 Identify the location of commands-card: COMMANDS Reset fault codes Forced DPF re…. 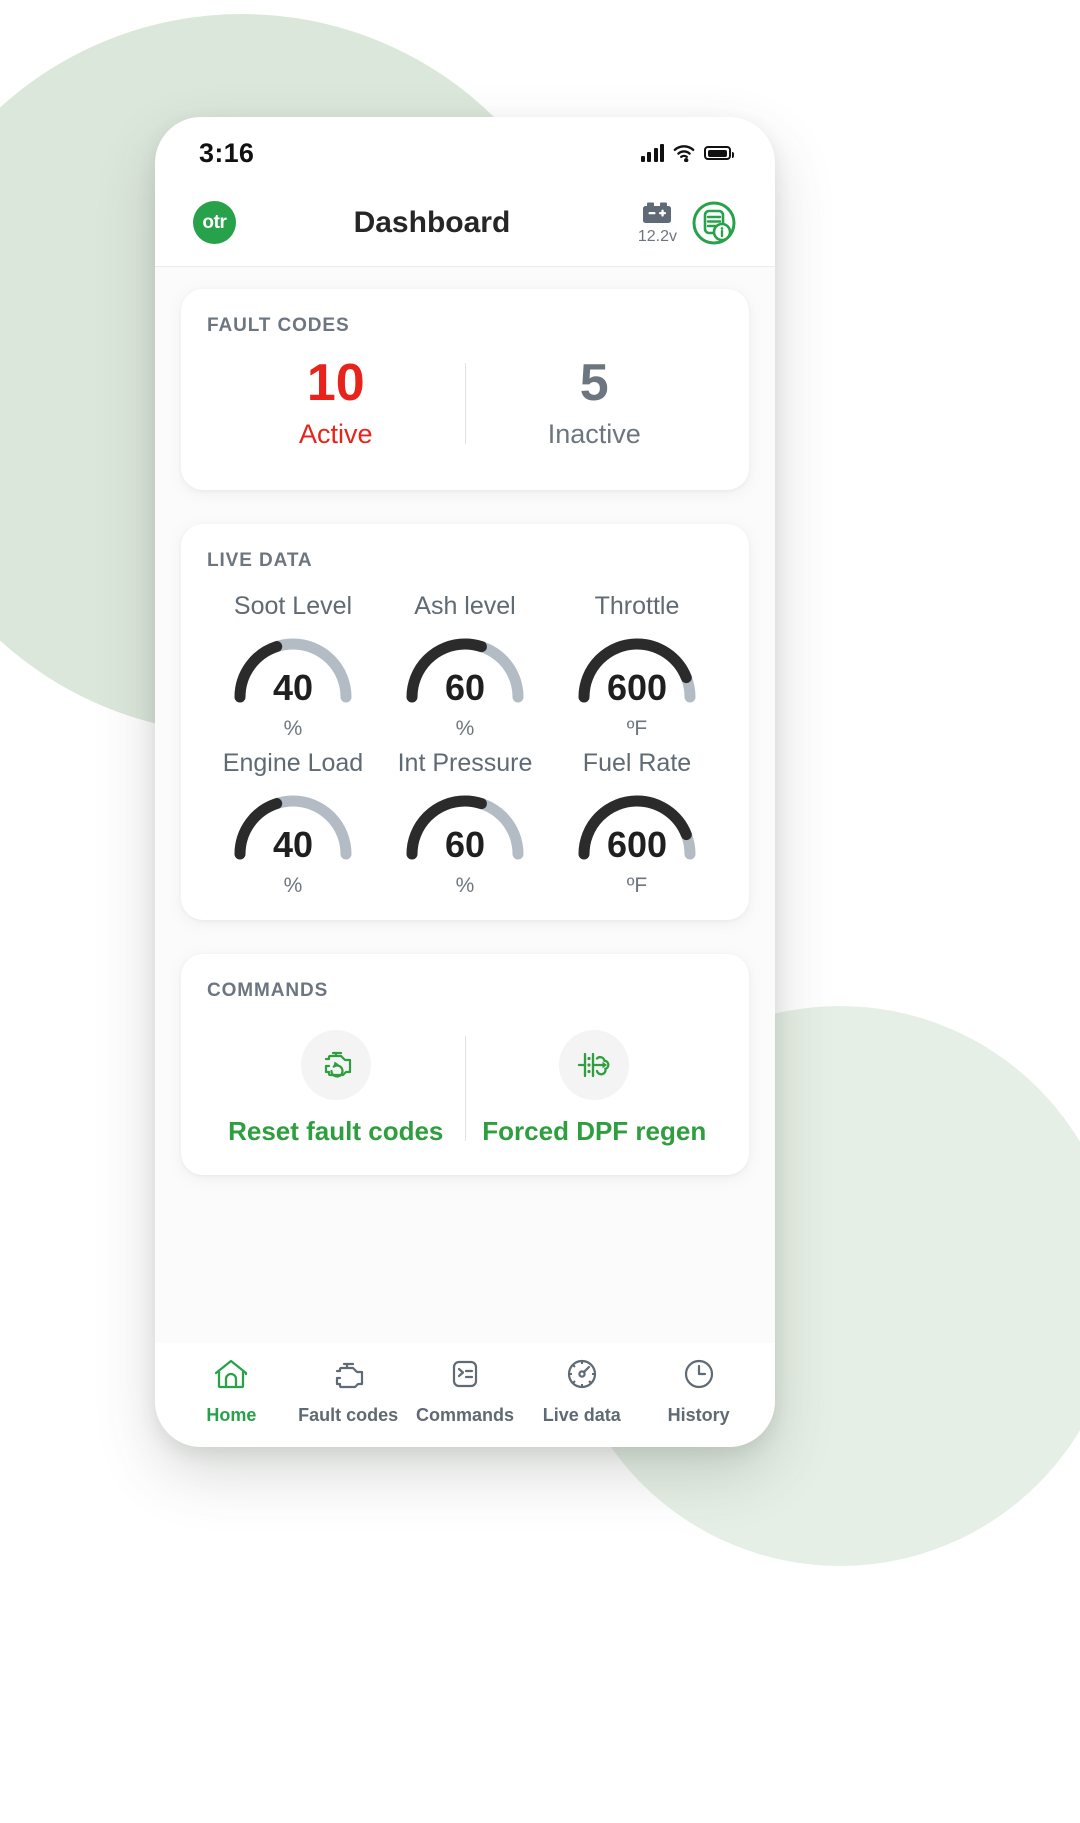
(465, 1064).